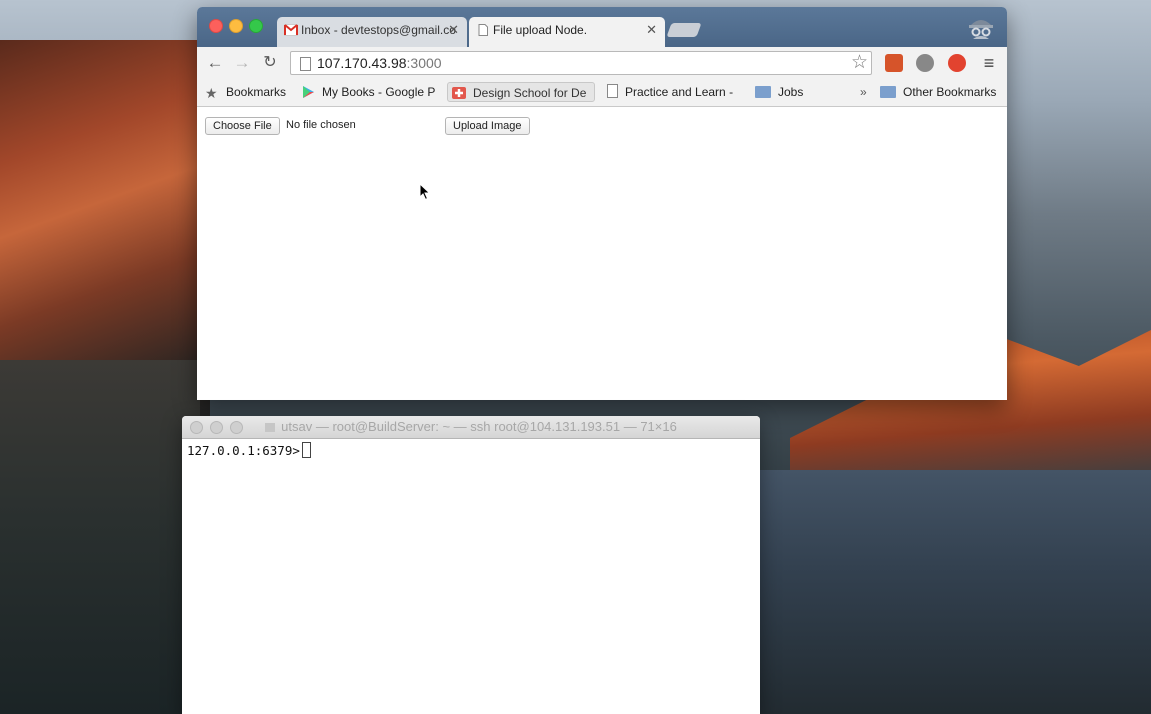  What do you see at coordinates (242, 63) in the screenshot?
I see `forward-arrow-icon: →` at bounding box center [242, 63].